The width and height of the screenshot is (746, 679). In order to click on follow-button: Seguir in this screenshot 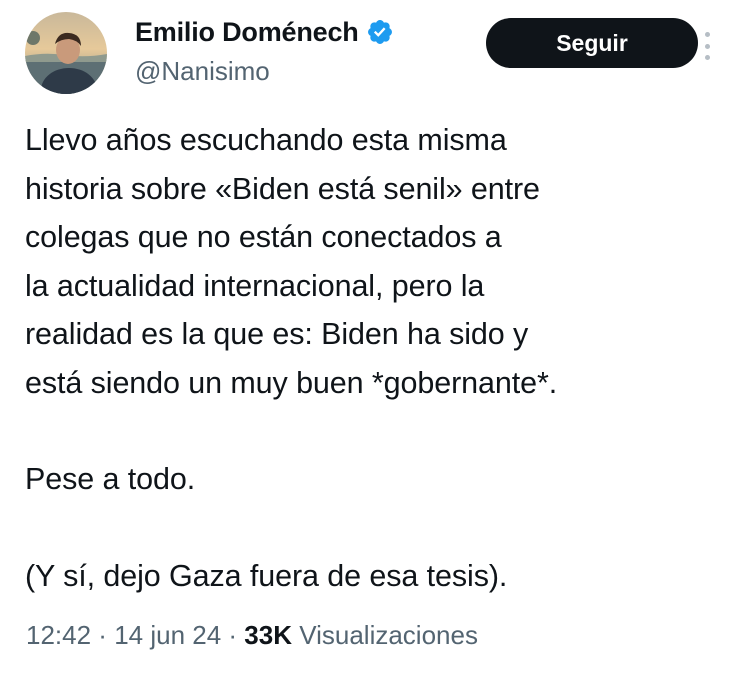, I will do `click(592, 43)`.